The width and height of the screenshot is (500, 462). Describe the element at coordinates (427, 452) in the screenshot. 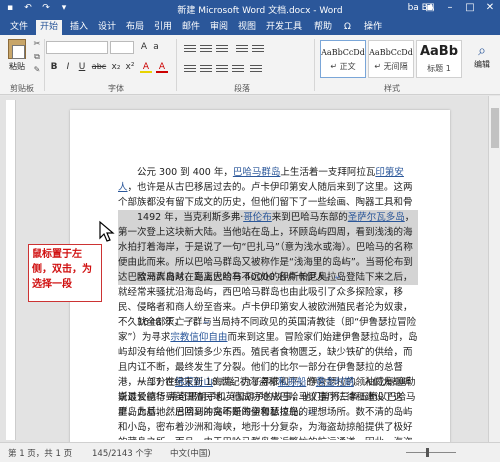

I see `zoom-knob` at that location.